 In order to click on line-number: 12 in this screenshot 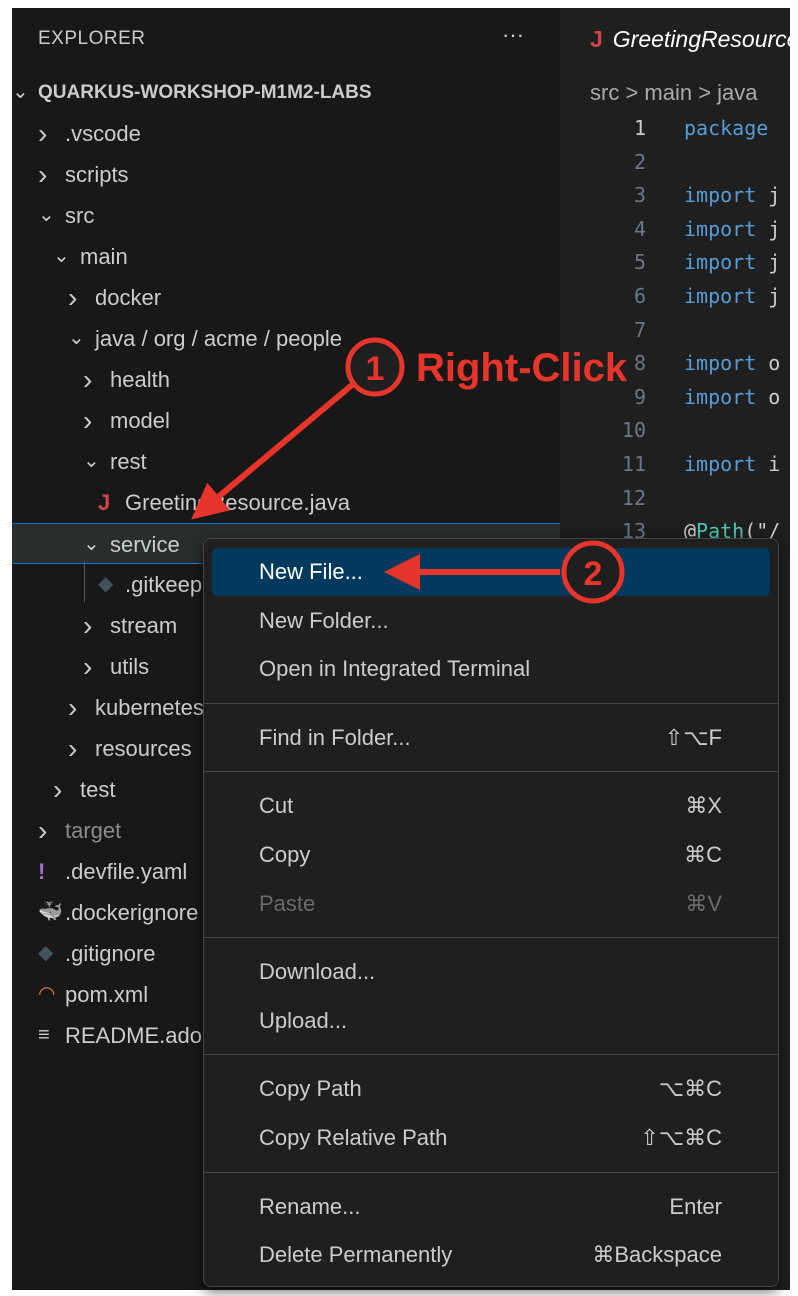, I will do `click(633, 497)`.